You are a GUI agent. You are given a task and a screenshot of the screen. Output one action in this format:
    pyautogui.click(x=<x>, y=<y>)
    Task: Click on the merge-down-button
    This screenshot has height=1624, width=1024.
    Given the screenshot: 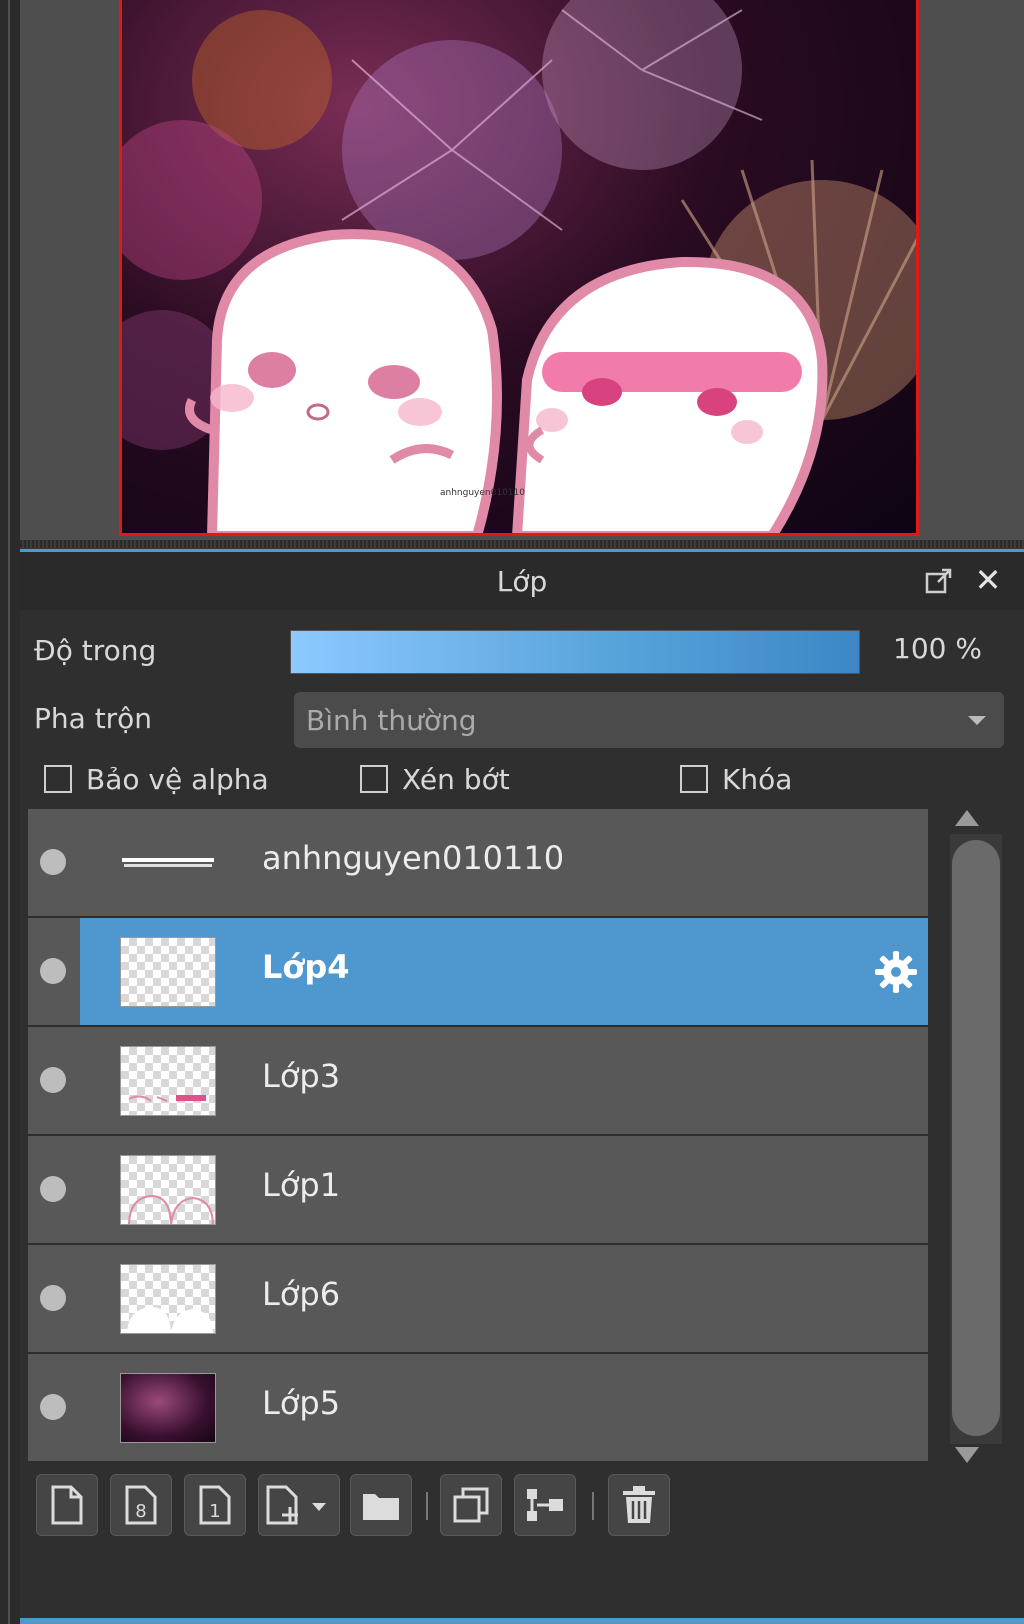 What is the action you would take?
    pyautogui.click(x=545, y=1505)
    